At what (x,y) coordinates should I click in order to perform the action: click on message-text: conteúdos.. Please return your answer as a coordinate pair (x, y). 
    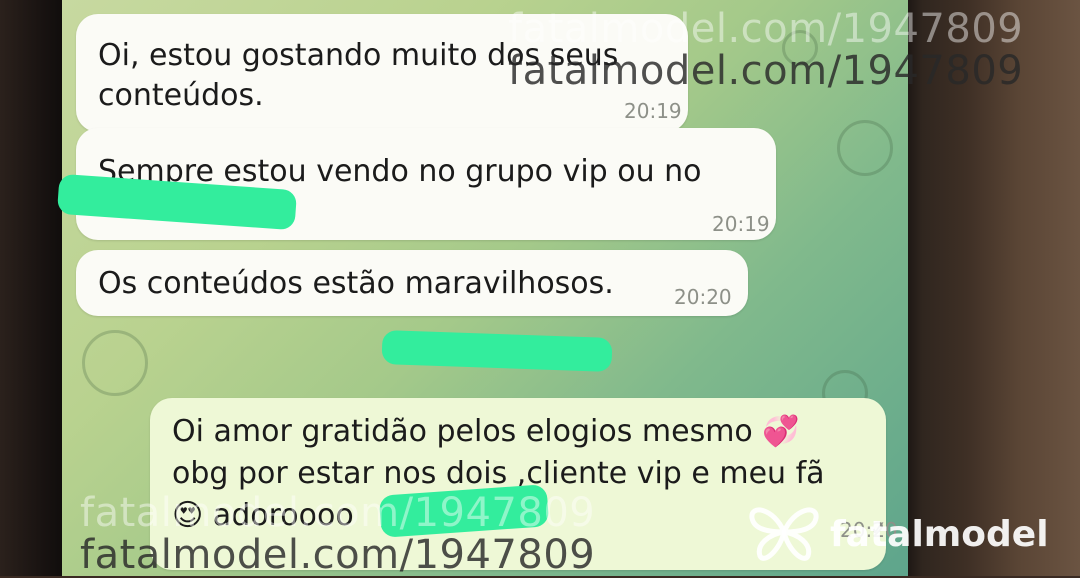
    Looking at the image, I should click on (181, 95).